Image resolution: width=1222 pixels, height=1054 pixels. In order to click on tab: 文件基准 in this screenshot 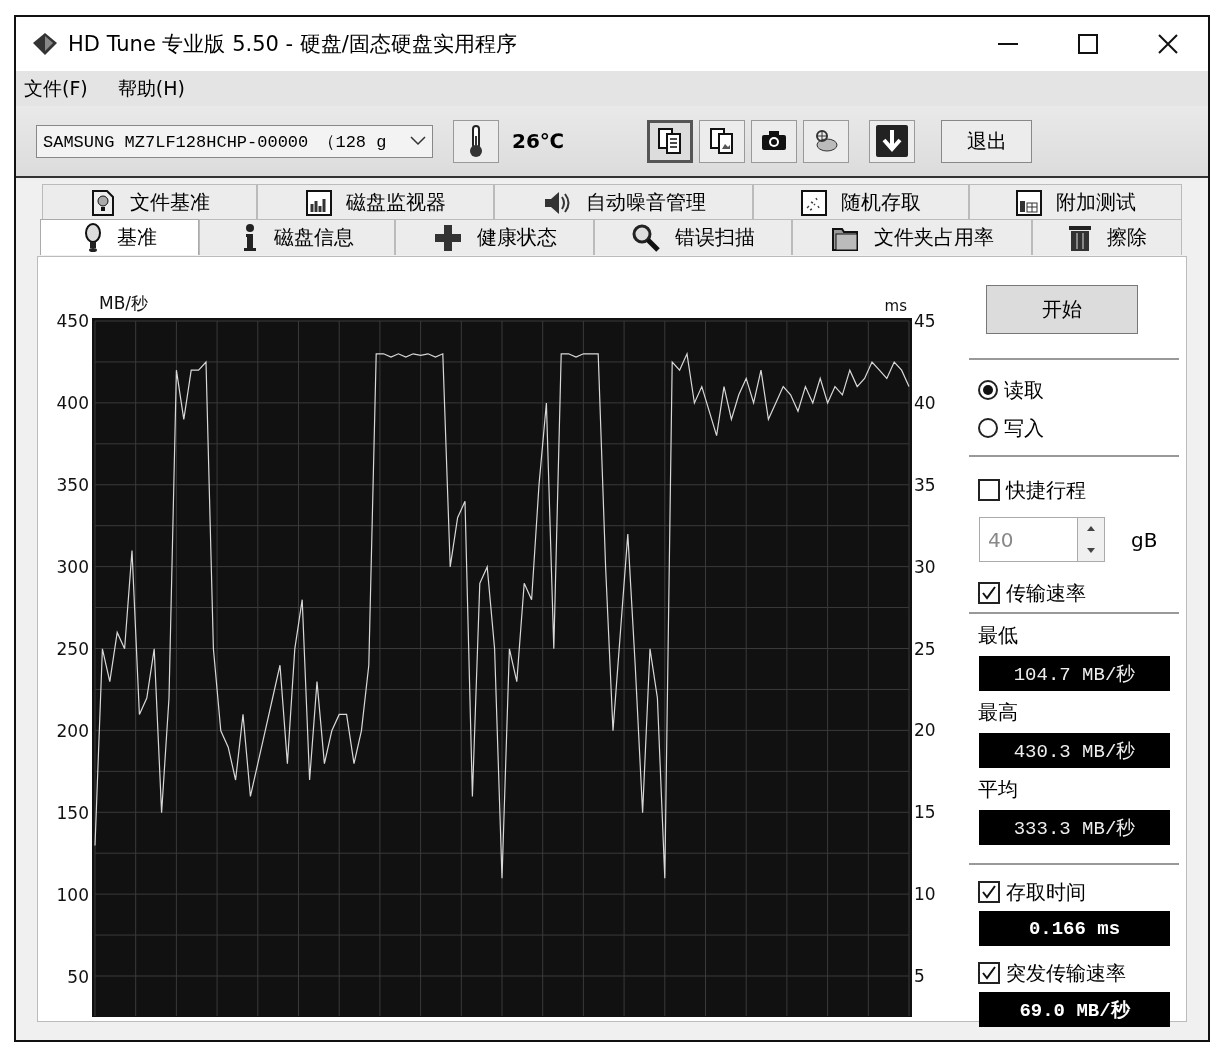, I will do `click(149, 202)`.